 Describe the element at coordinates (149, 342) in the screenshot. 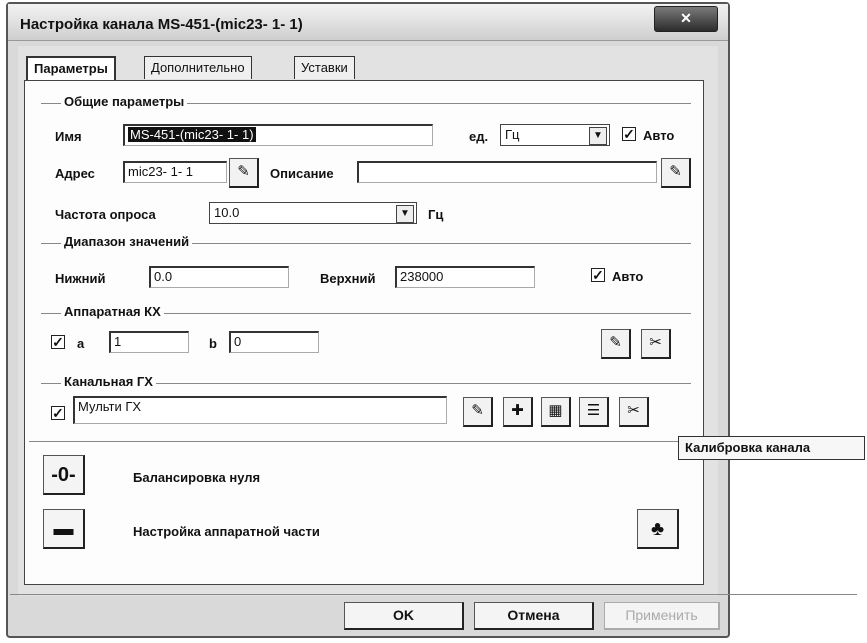

I see `a-field: 1` at that location.